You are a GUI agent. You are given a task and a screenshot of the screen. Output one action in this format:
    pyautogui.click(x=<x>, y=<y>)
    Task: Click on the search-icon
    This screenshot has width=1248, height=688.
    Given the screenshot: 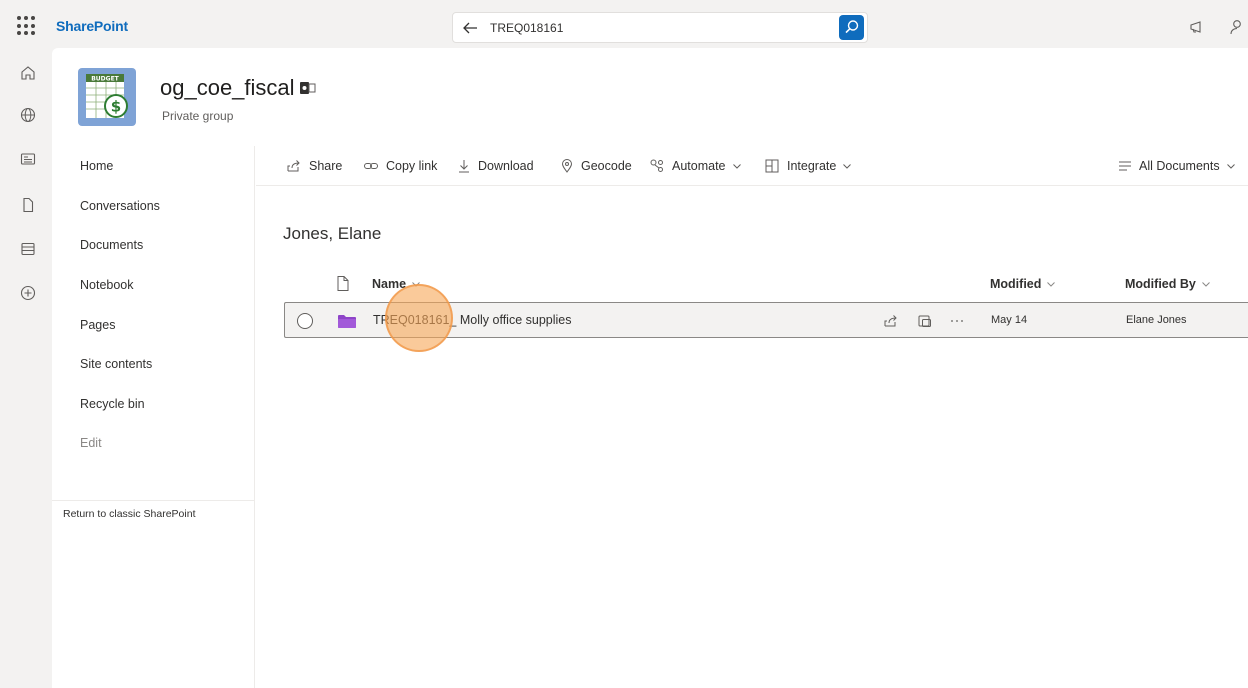 What is the action you would take?
    pyautogui.click(x=852, y=27)
    